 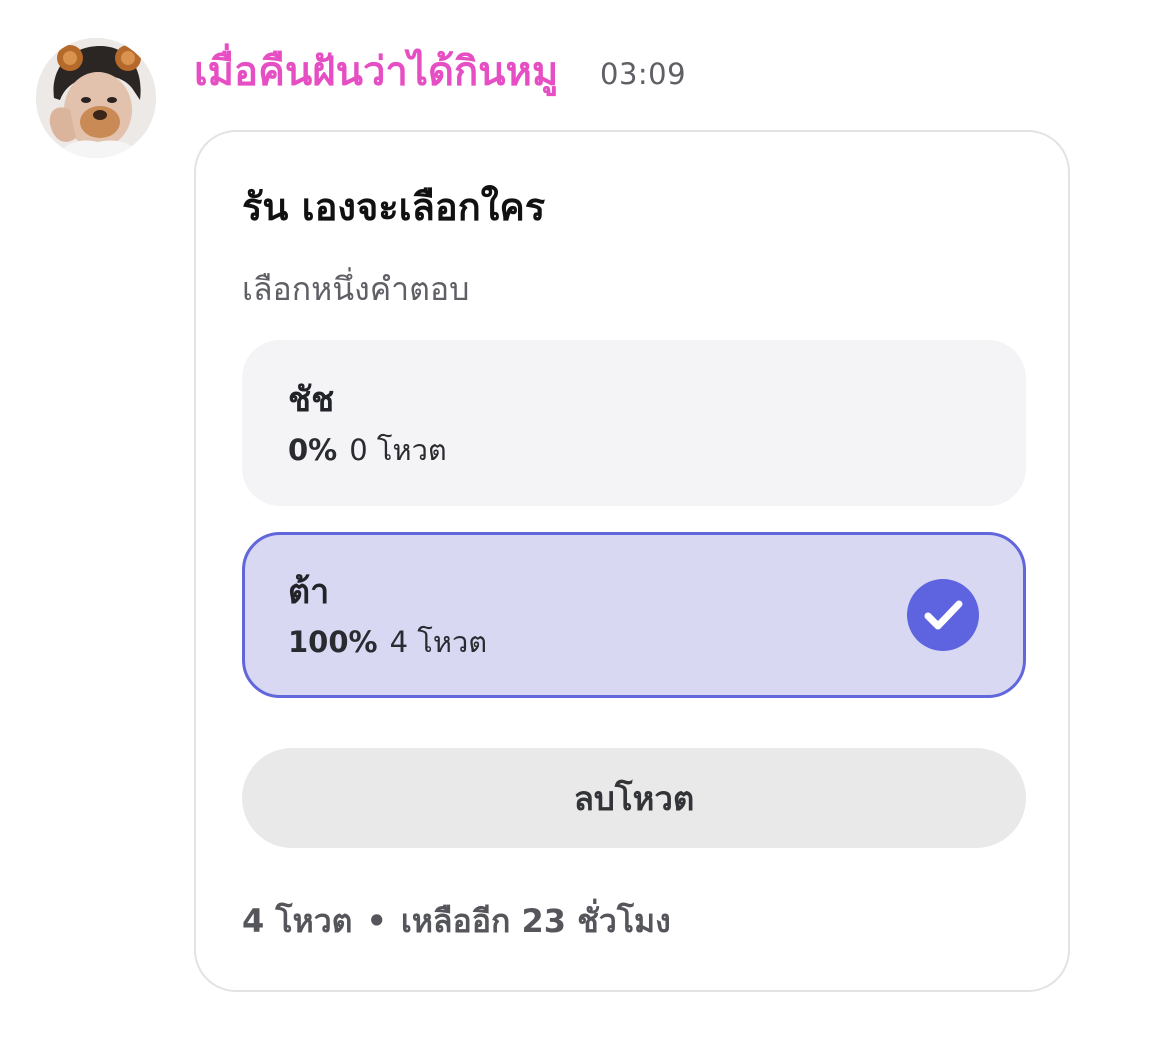 I want to click on message-timestamp: 03:09, so click(x=643, y=74).